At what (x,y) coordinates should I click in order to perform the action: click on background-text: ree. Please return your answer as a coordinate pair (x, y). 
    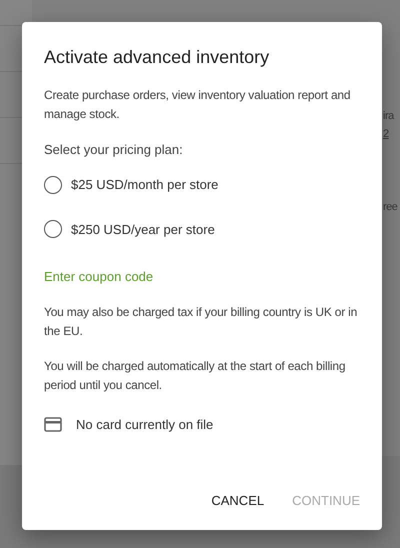
    Looking at the image, I should click on (390, 207).